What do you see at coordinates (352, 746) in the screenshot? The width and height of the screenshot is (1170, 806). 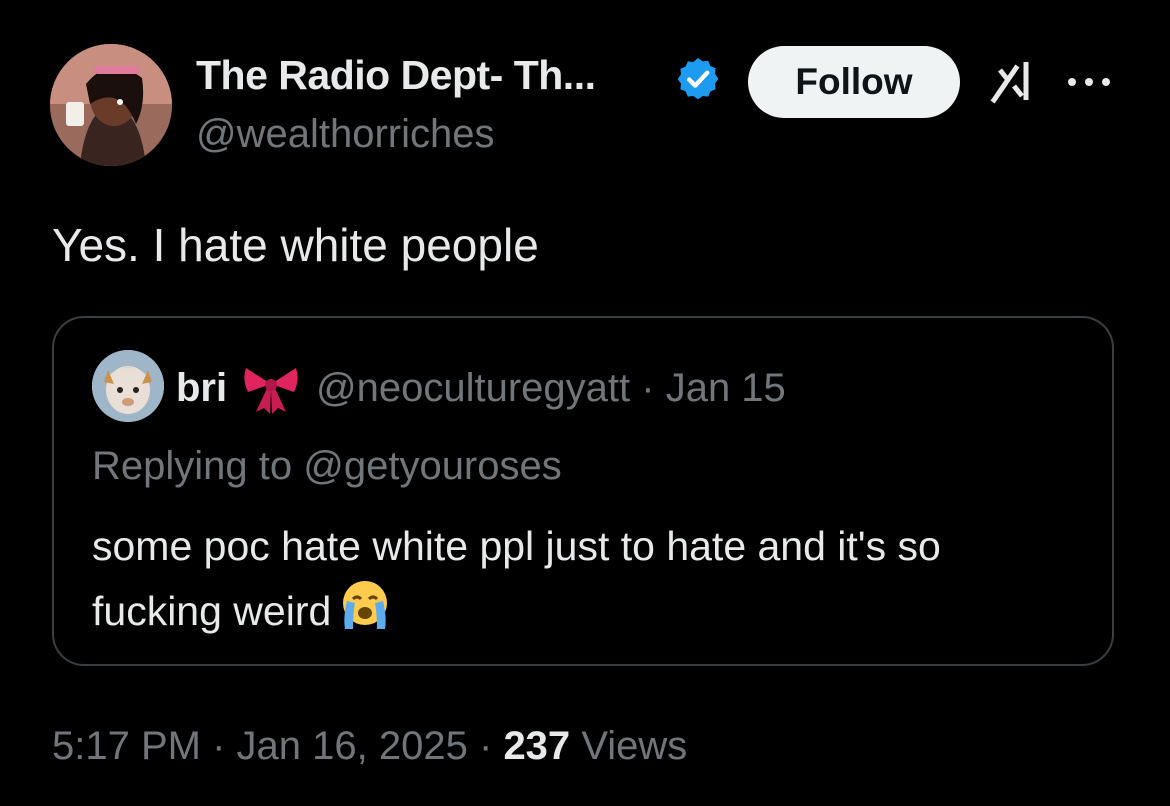 I see `tweet-date: Jan 16, 2025` at bounding box center [352, 746].